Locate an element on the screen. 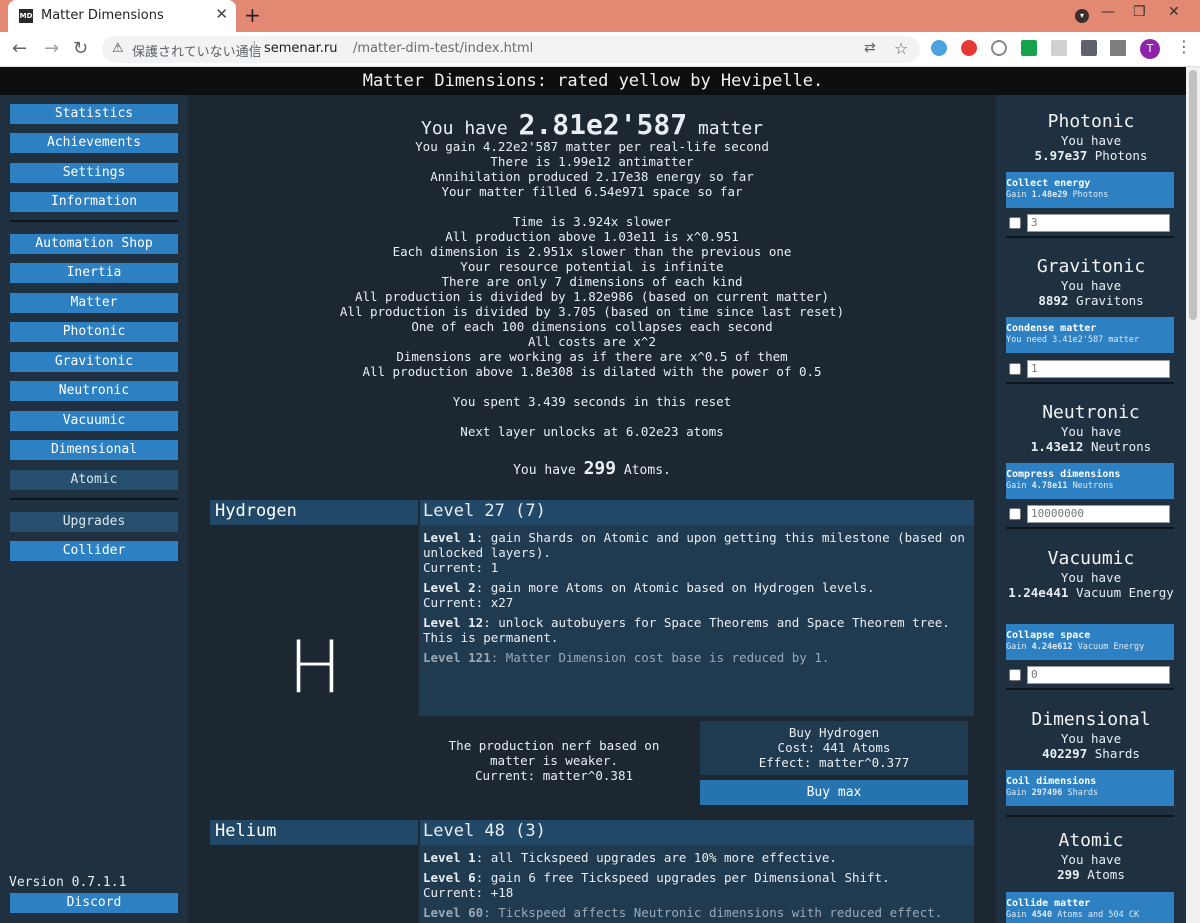 Image resolution: width=1200 pixels, height=923 pixels. tab-neutronic: Neutronic is located at coordinates (94, 391).